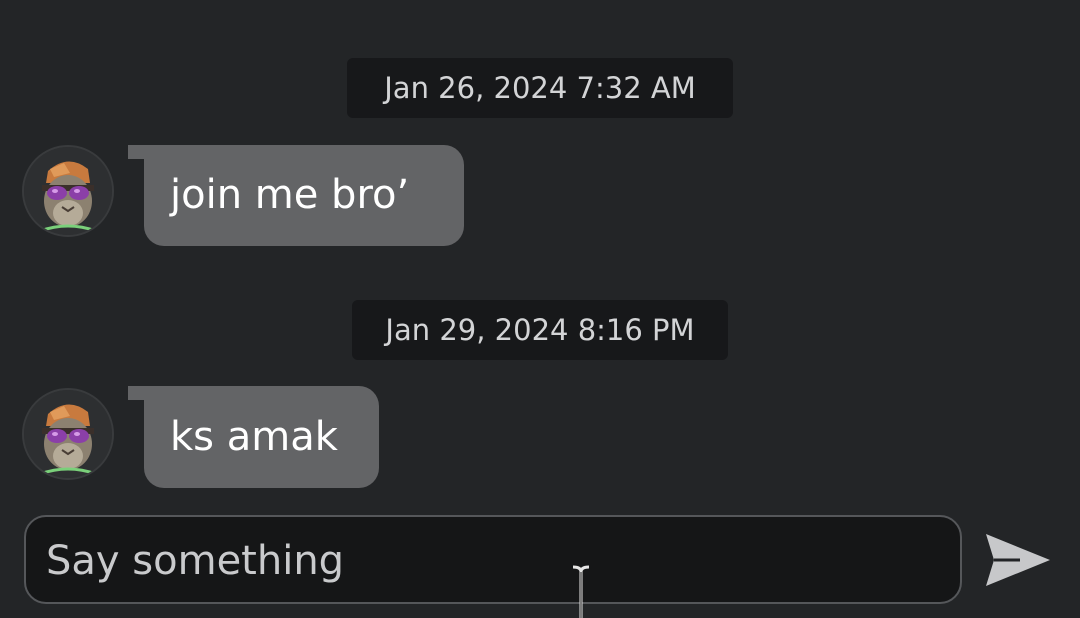 Image resolution: width=1080 pixels, height=618 pixels. I want to click on message-bubble: ks amak, so click(261, 437).